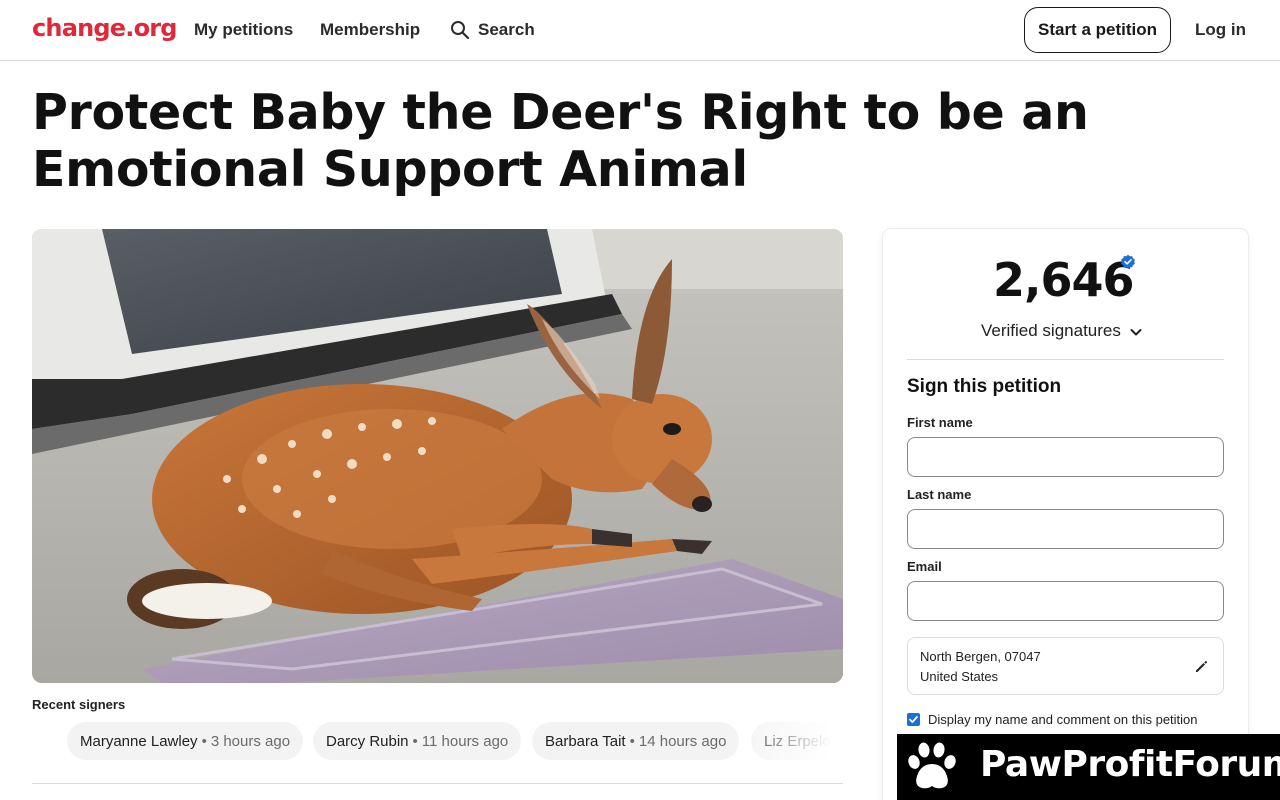 Image resolution: width=1280 pixels, height=800 pixels. What do you see at coordinates (417, 741) in the screenshot?
I see `signer-chip: Darcy Rubin • 11 hours ago` at bounding box center [417, 741].